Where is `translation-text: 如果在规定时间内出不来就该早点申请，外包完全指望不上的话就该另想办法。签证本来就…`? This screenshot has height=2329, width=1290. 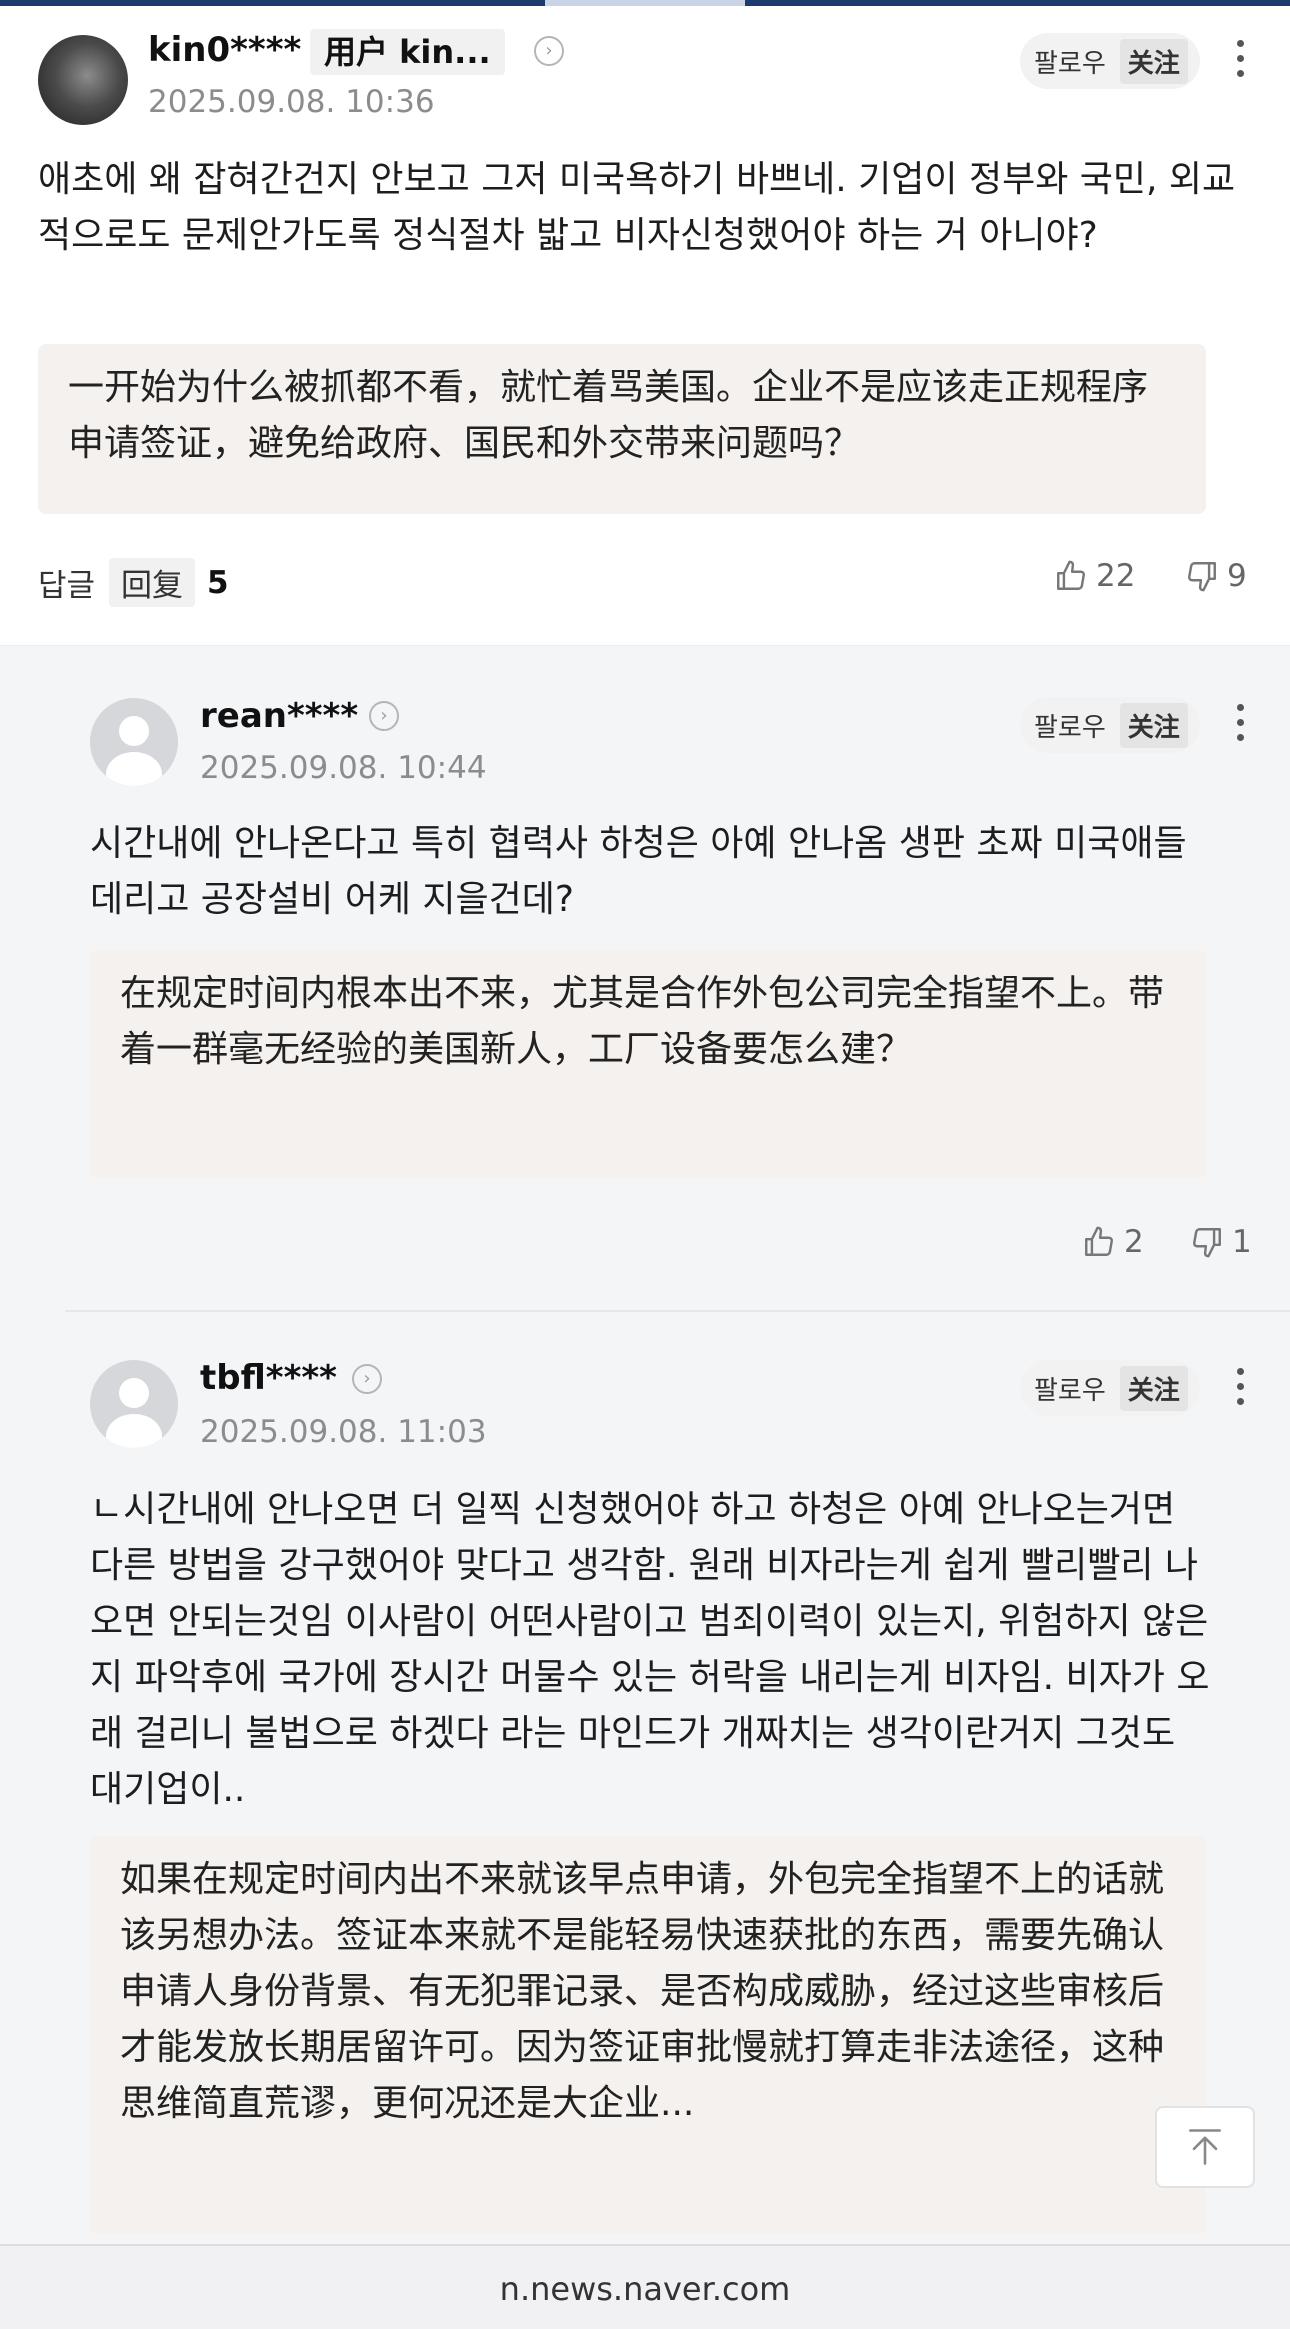
translation-text: 如果在规定时间内出不来就该早点申请，外包完全指望不上的话就该另想办法。签证本来就… is located at coordinates (642, 1991).